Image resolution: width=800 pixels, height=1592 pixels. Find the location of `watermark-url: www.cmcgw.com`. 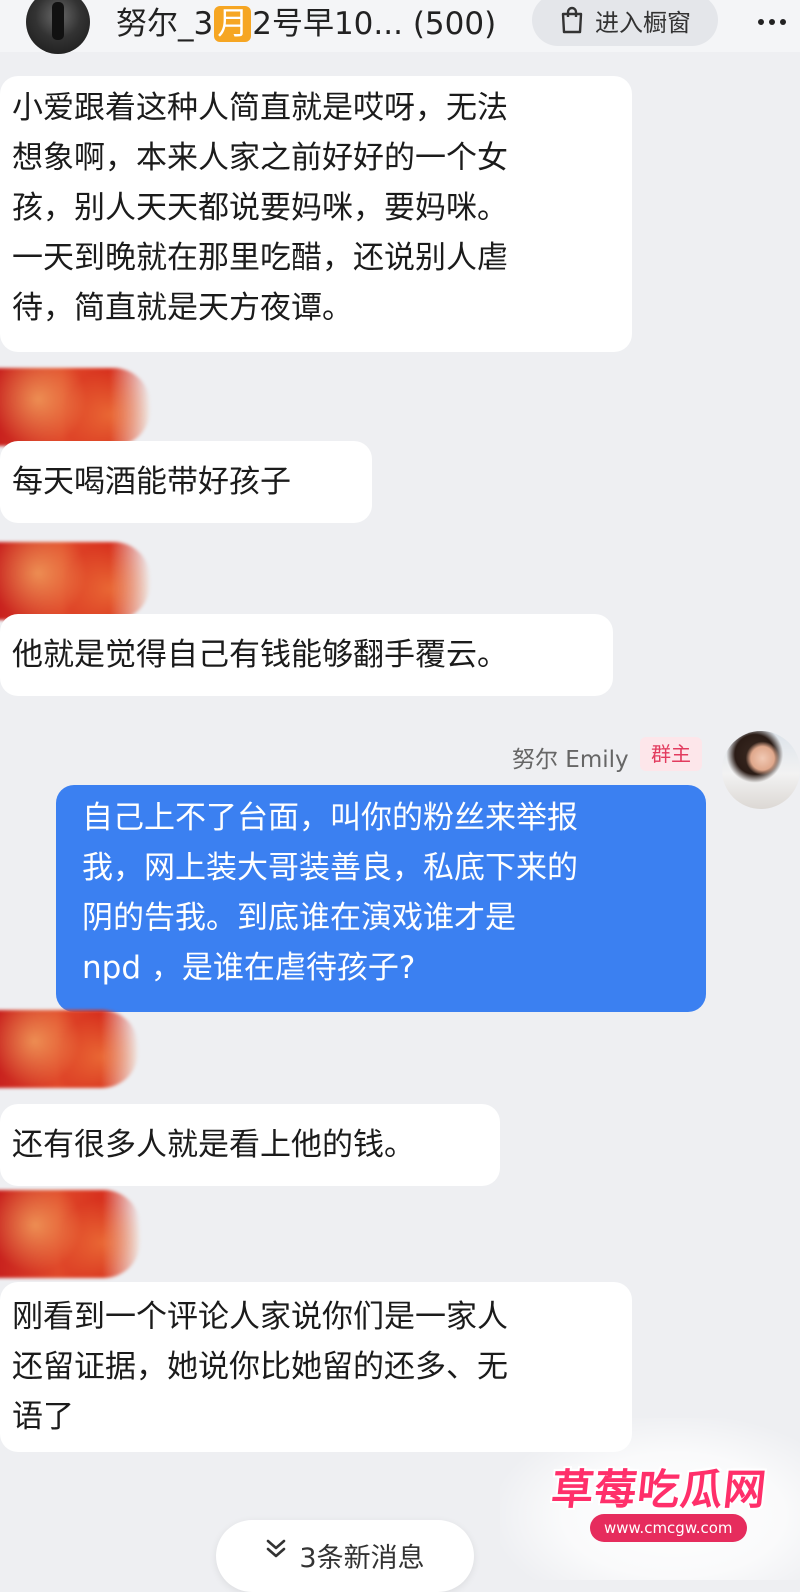

watermark-url: www.cmcgw.com is located at coordinates (668, 1528).